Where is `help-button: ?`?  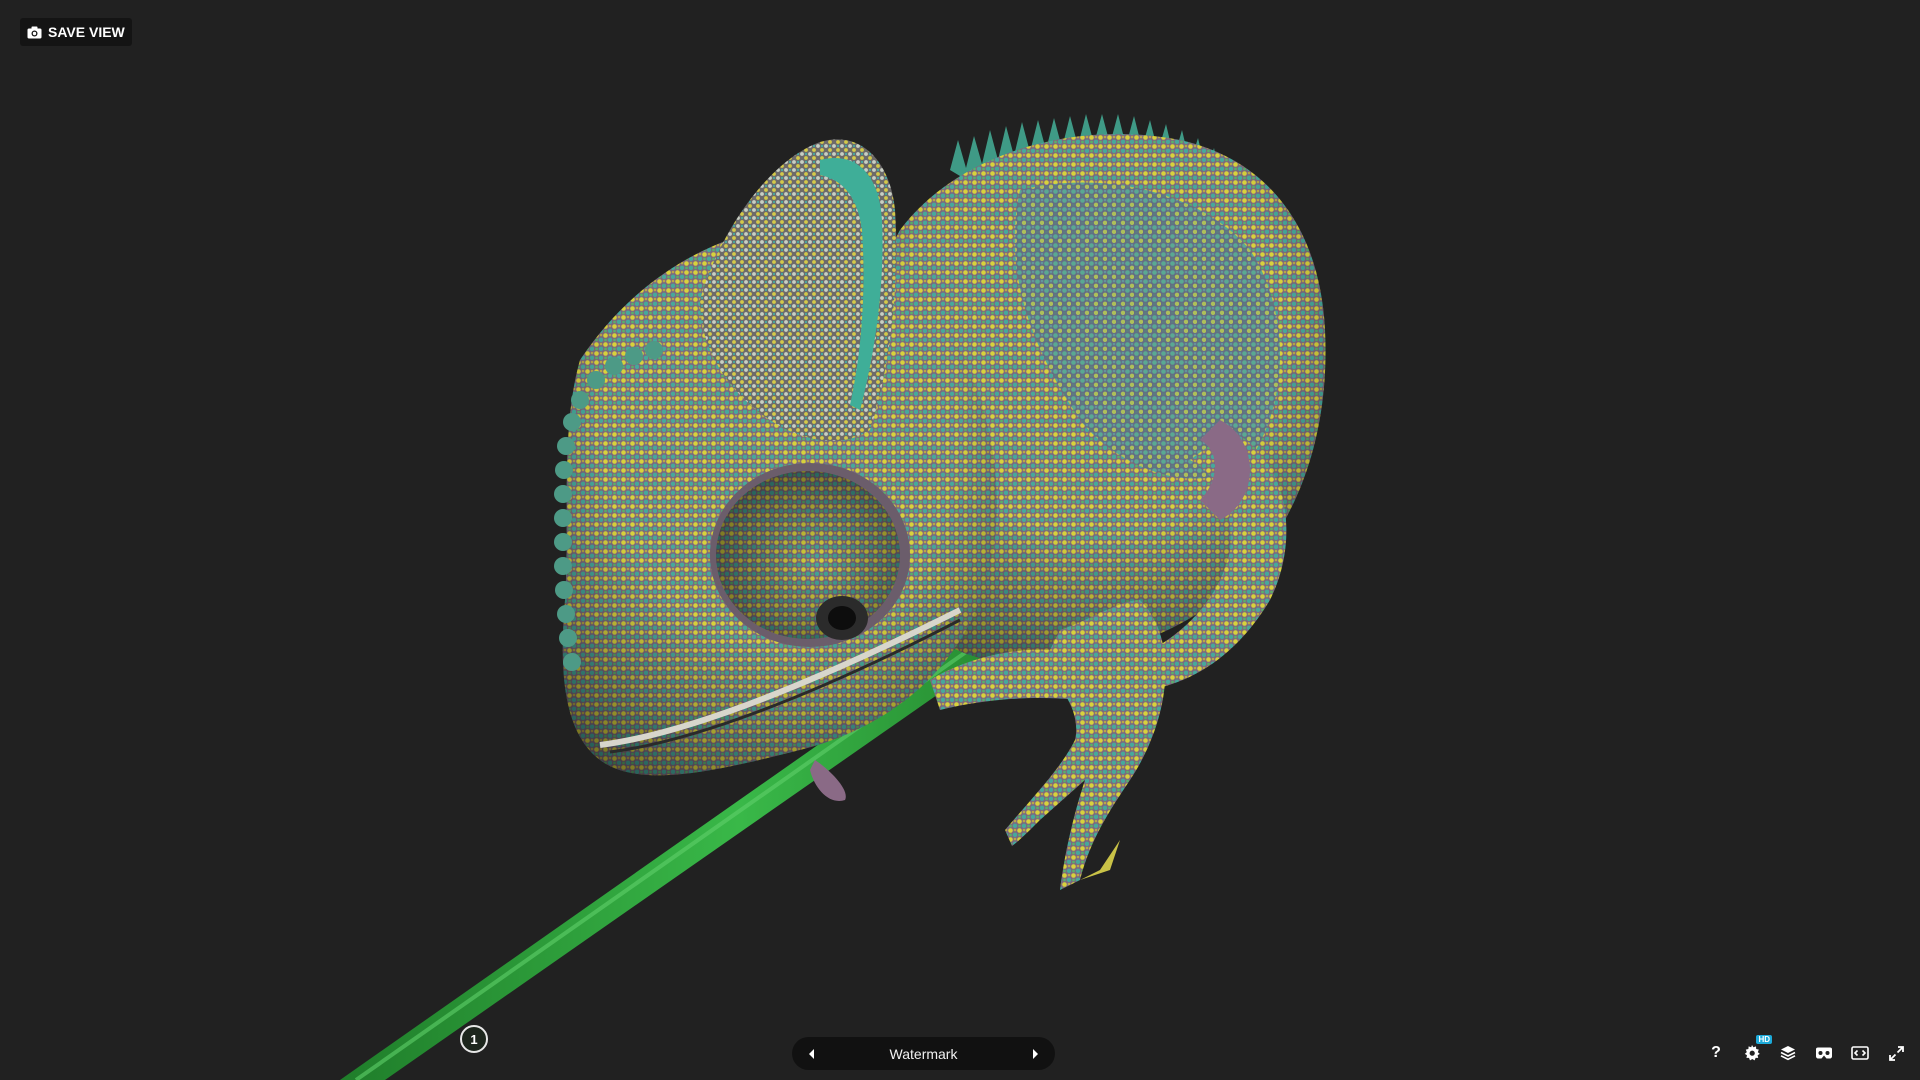 help-button: ? is located at coordinates (1716, 1053).